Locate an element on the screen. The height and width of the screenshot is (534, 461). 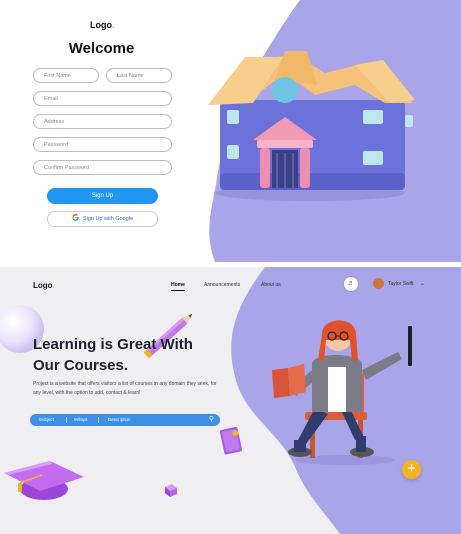
headline-line-2: Our Courses. is located at coordinates (81, 365).